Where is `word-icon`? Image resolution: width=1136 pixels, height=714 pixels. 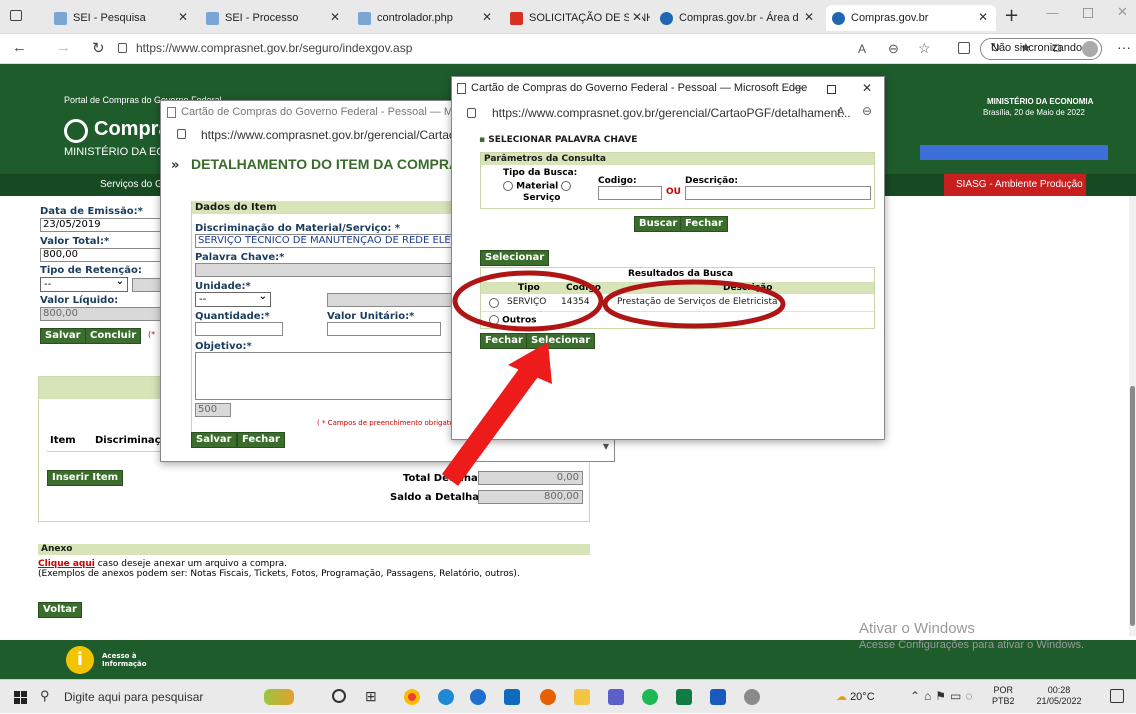
word-icon is located at coordinates (718, 697).